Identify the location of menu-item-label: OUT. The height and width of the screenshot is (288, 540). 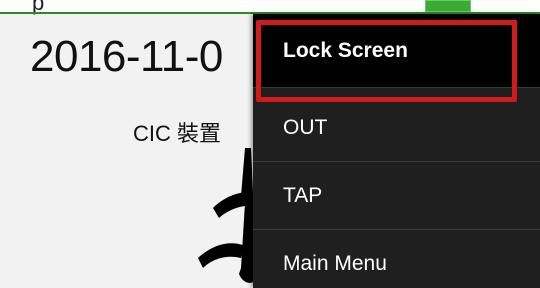
(305, 127).